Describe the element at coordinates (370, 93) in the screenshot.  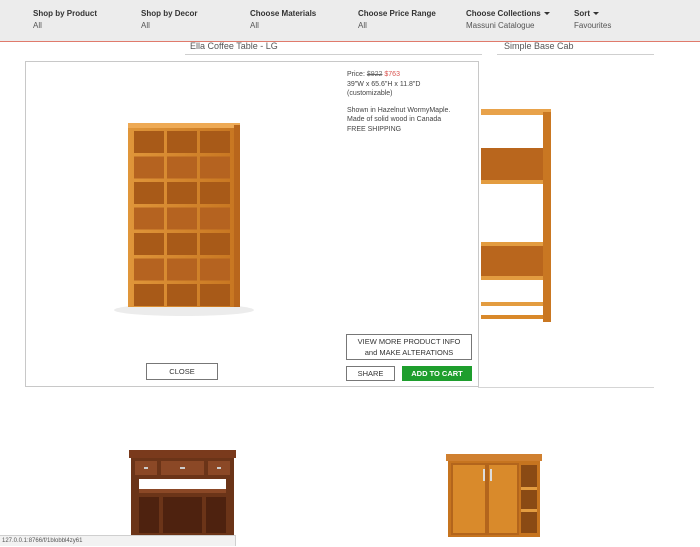
I see `customizable-note: (customizable)` at that location.